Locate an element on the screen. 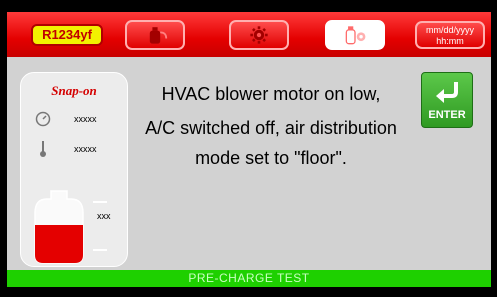 This screenshot has width=497, height=297. refrigerant-badge: R1234yf is located at coordinates (67, 35).